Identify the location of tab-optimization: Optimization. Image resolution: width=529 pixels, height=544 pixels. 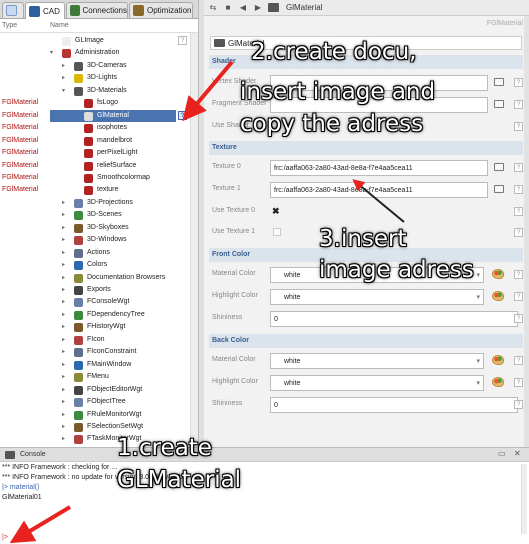
(161, 10).